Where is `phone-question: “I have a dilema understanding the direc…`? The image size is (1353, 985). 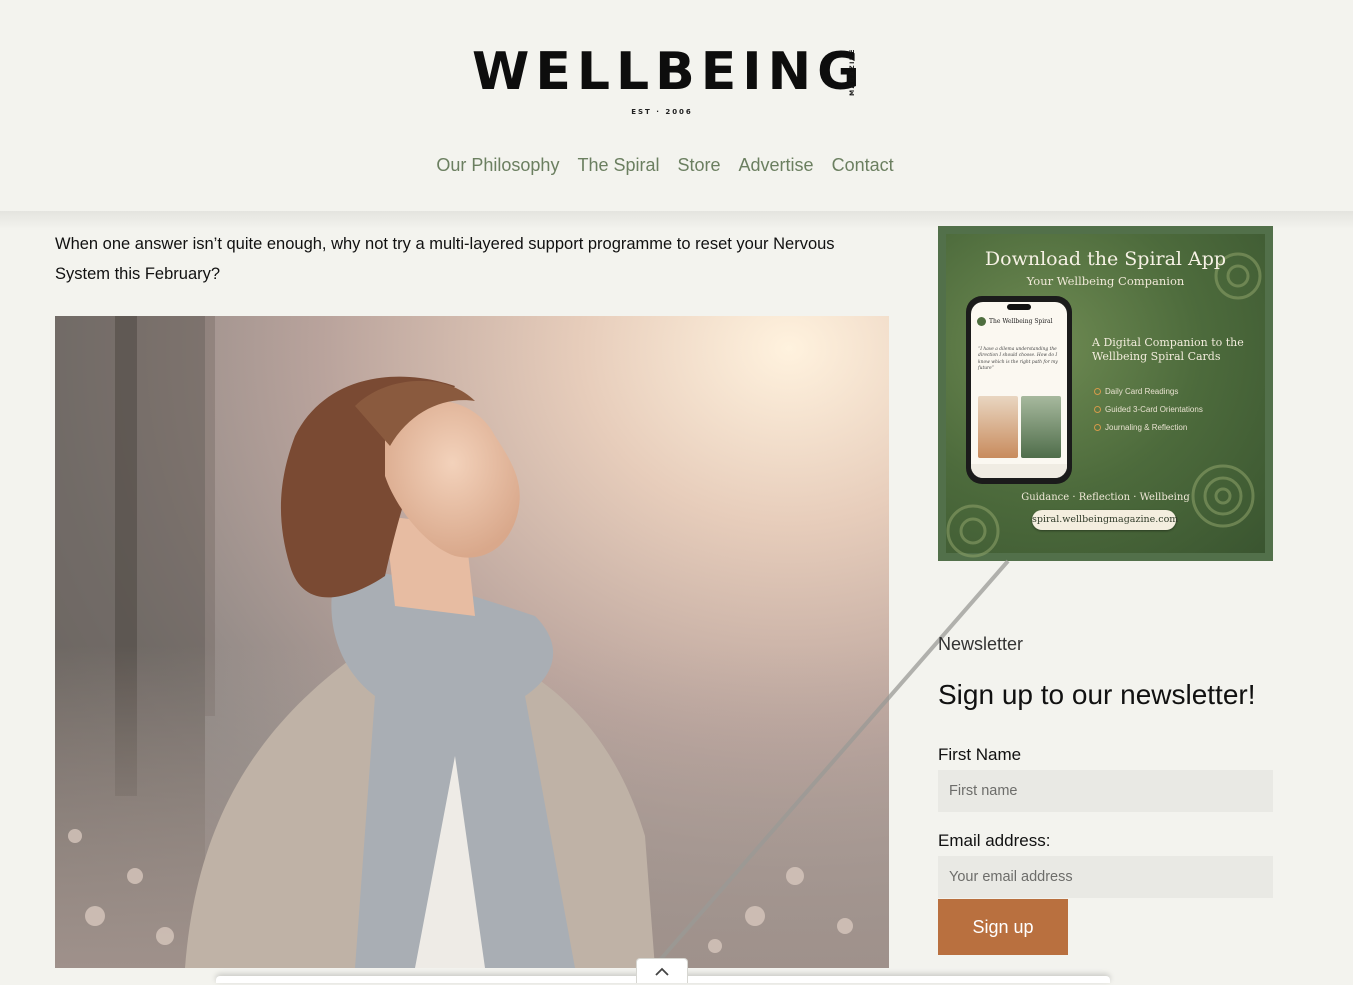
phone-question: “I have a dilema understanding the direc… is located at coordinates (1018, 359).